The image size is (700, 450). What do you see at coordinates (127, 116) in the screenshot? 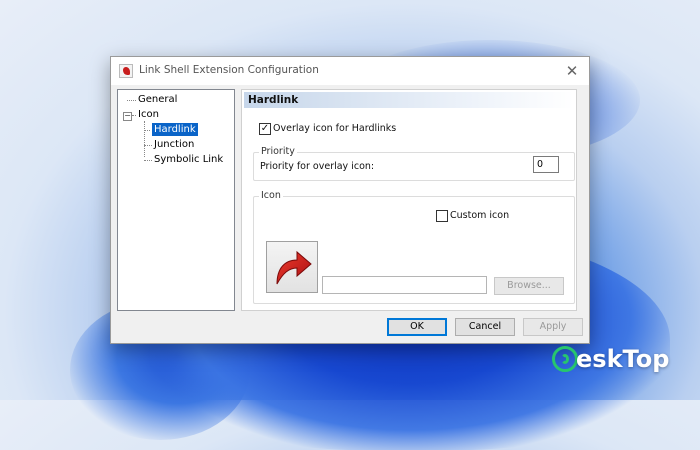
I see `collapse-icon: −` at bounding box center [127, 116].